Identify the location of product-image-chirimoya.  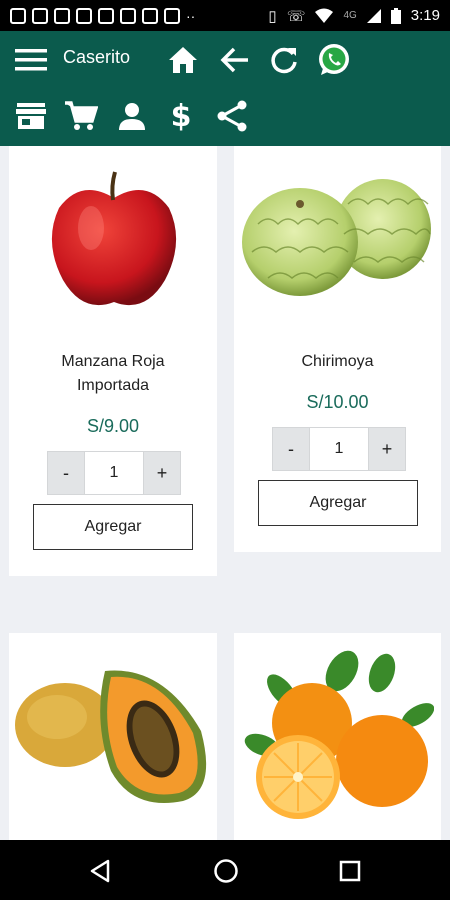
(337, 236).